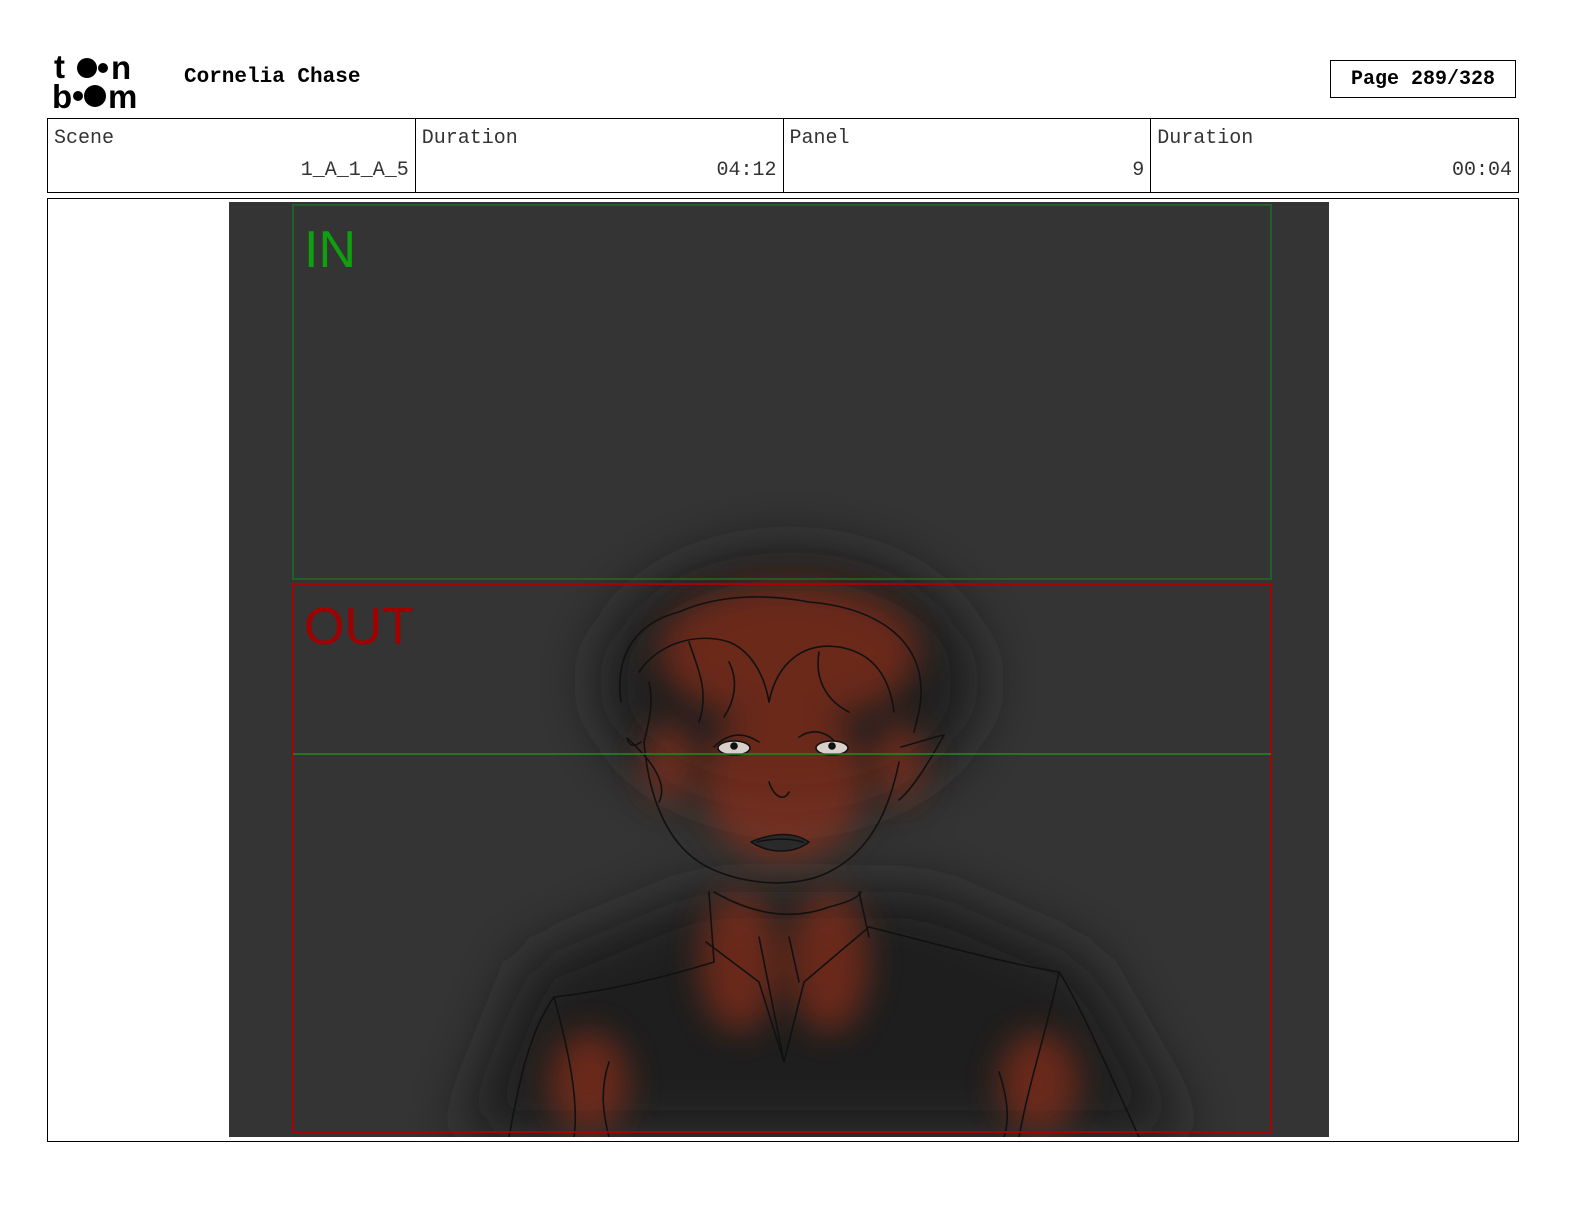 The image size is (1584, 1224). Describe the element at coordinates (598, 155) in the screenshot. I see `scene-duration-cell: Duration 04:12` at that location.